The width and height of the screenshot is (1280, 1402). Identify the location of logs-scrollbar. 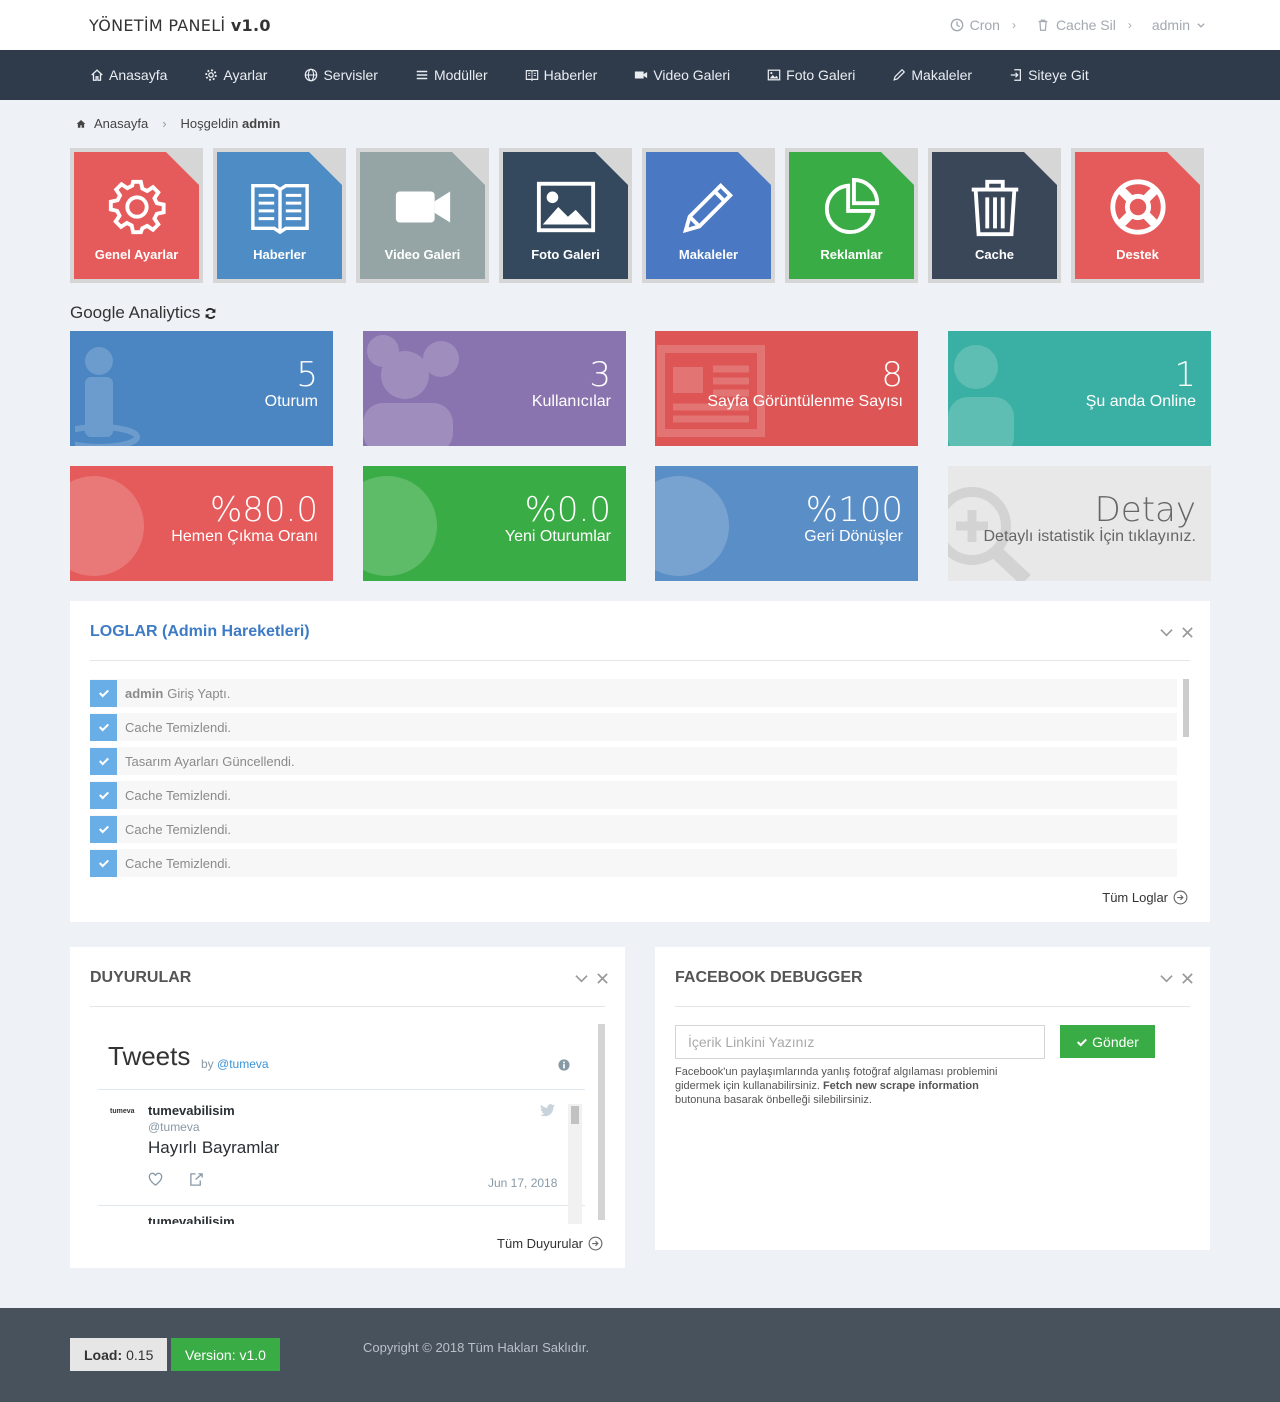
(1186, 708).